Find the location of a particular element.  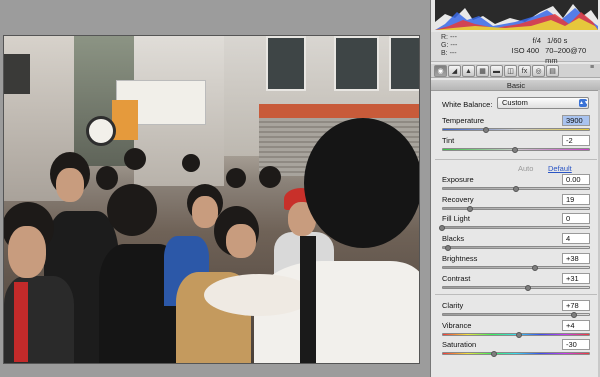

exposure-slider-thumb is located at coordinates (516, 189).